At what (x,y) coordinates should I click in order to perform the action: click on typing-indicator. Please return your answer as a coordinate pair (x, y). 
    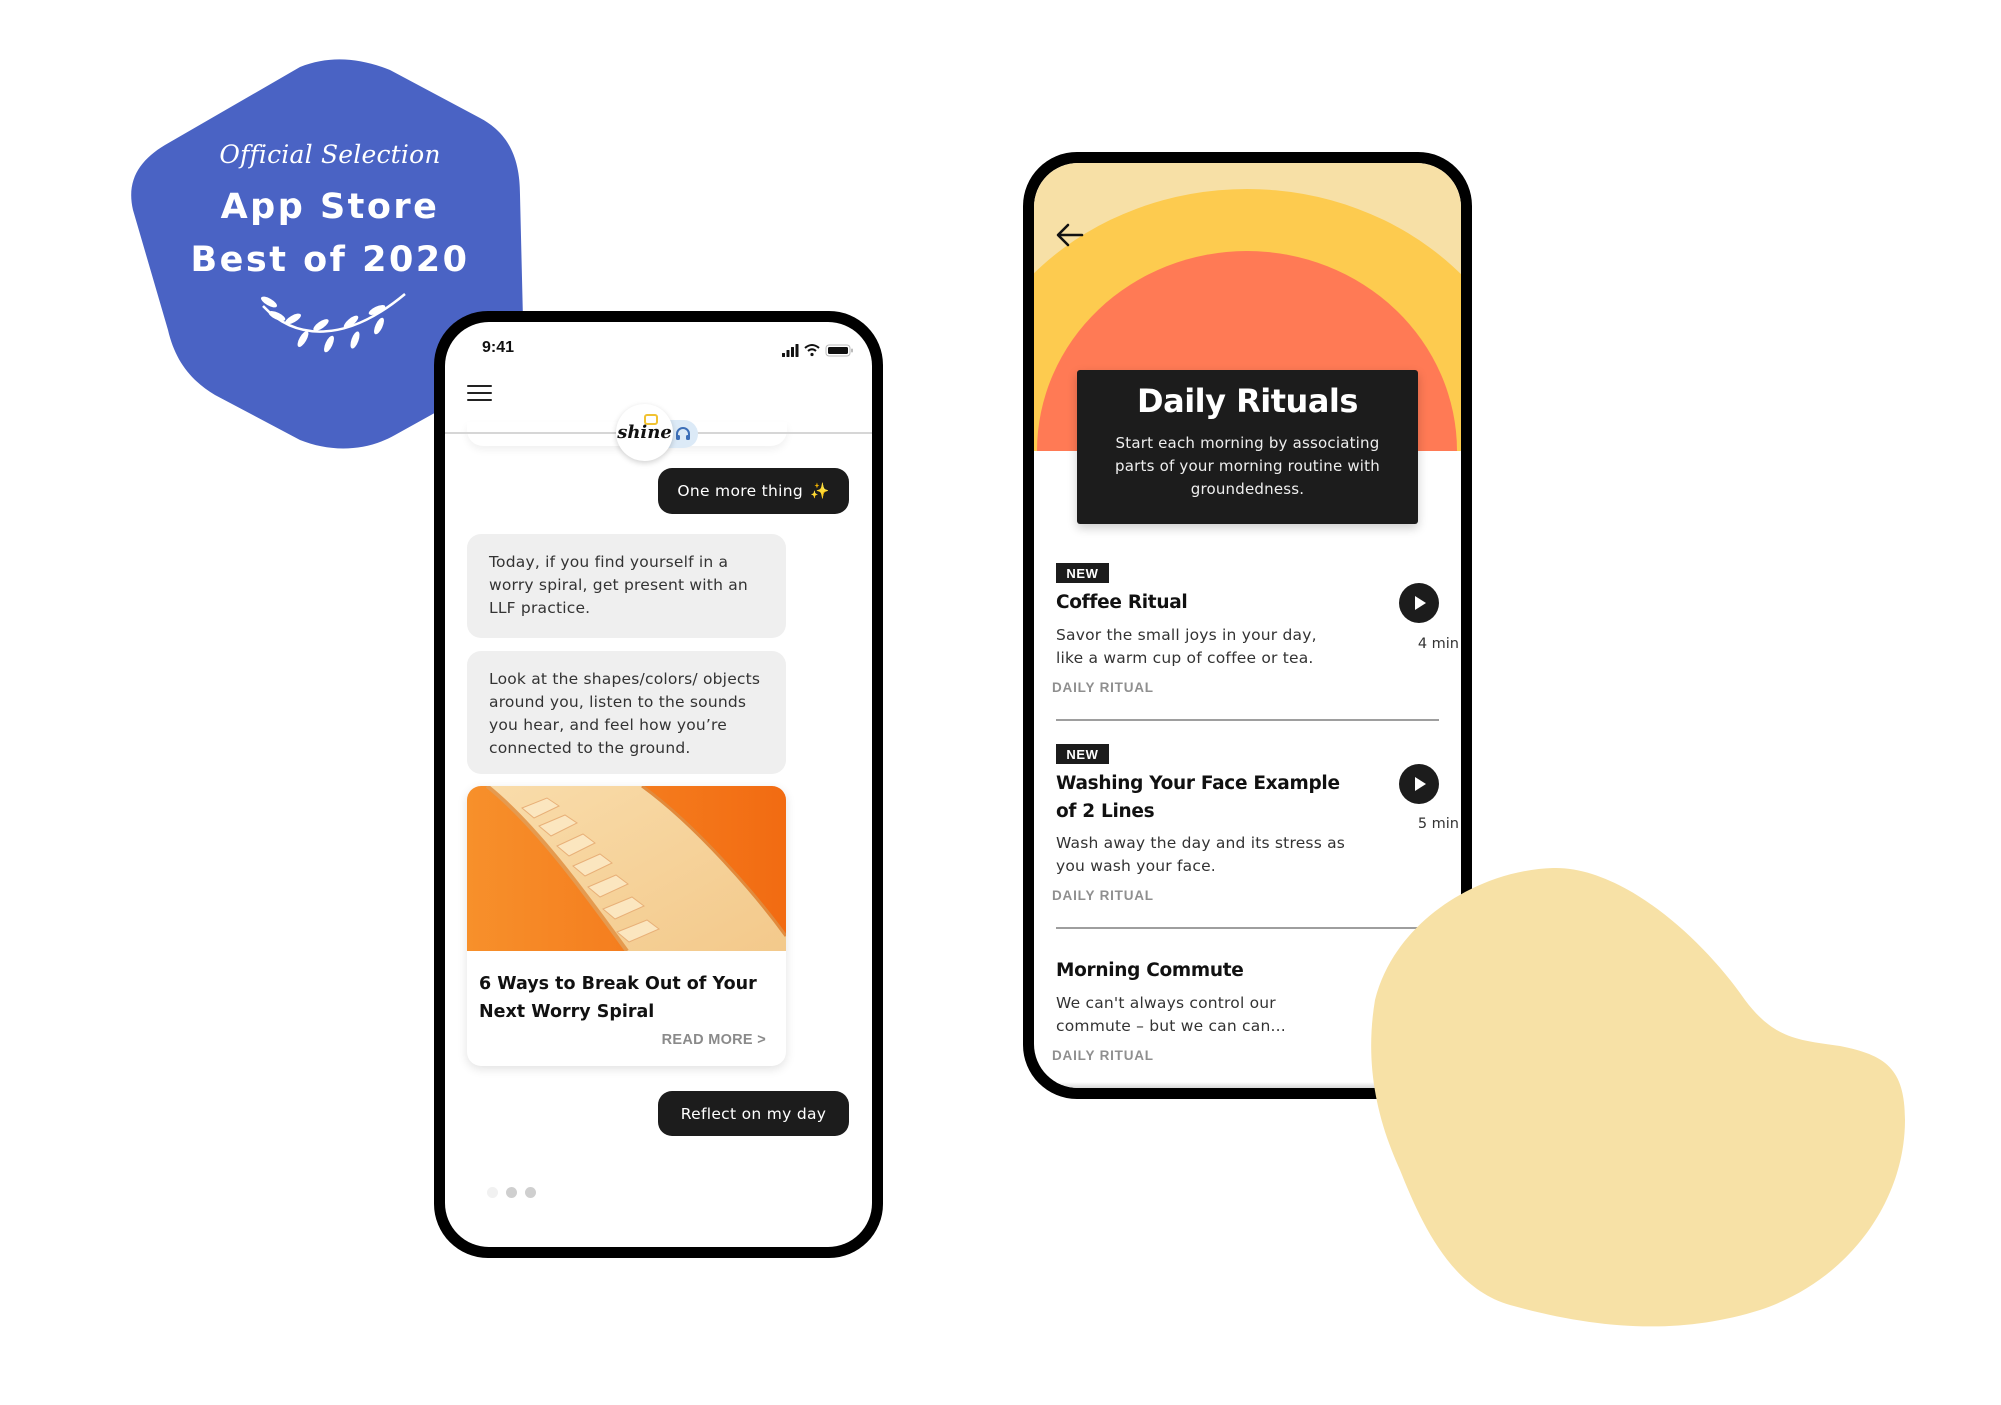
    Looking at the image, I should click on (511, 1192).